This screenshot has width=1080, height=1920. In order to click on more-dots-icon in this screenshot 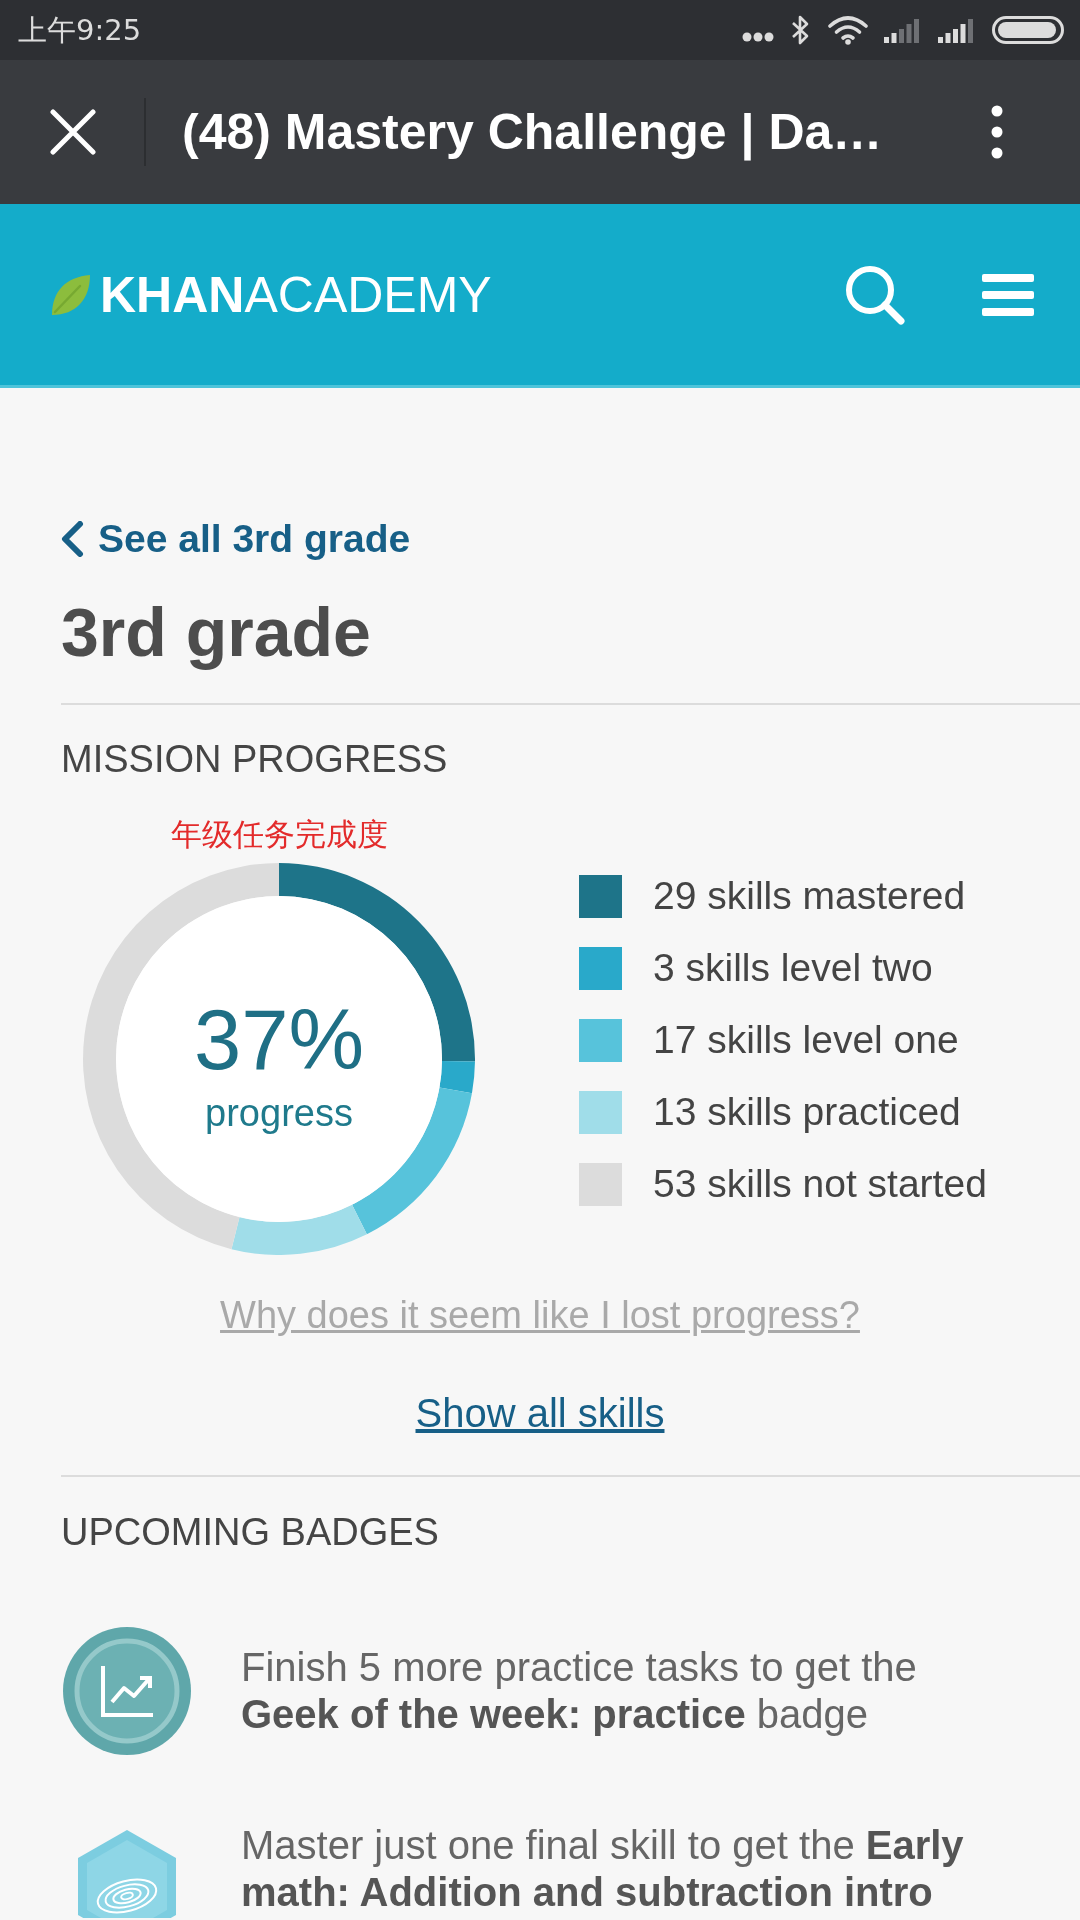, I will do `click(758, 37)`.